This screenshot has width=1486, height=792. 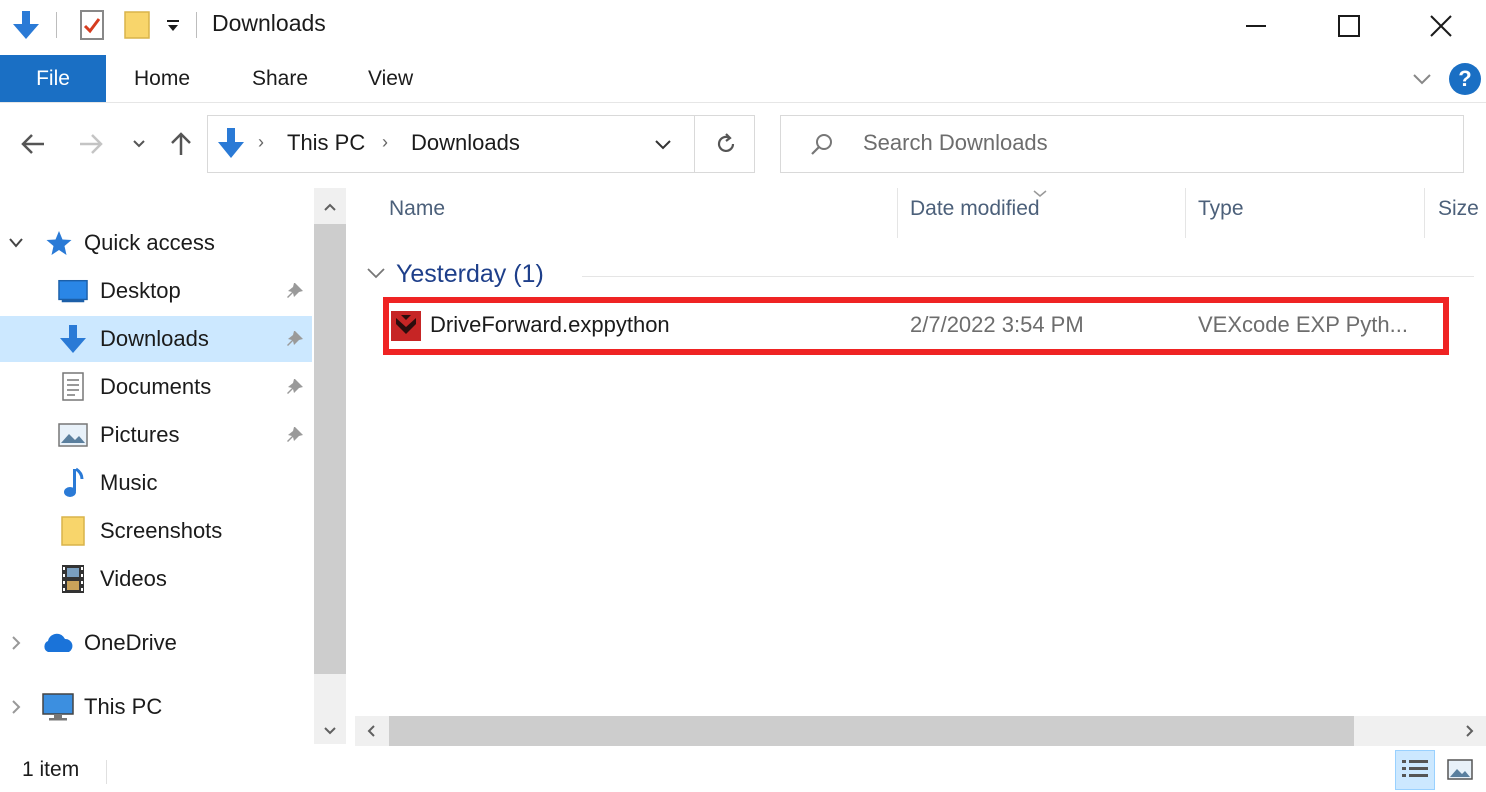 I want to click on nav-item-videos: Videos, so click(x=156, y=579).